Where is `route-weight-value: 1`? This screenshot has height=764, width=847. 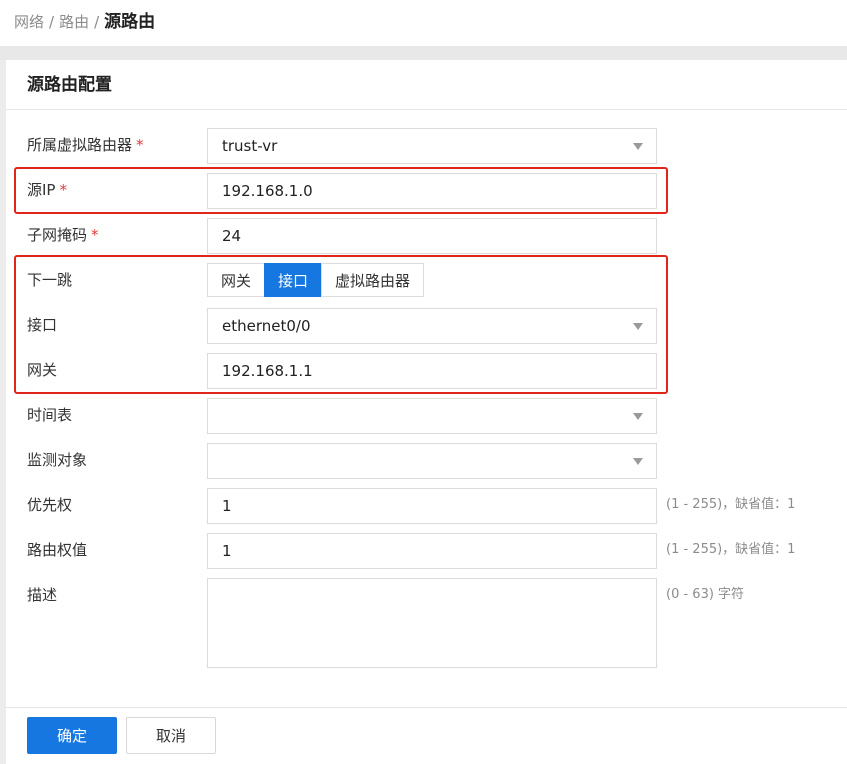 route-weight-value: 1 is located at coordinates (227, 551).